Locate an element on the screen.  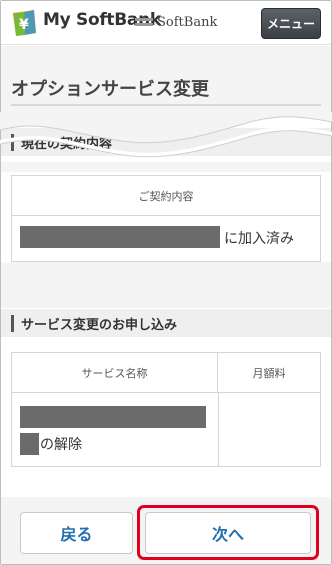
service-change-header: サービス変更のお申し込み is located at coordinates (166, 323).